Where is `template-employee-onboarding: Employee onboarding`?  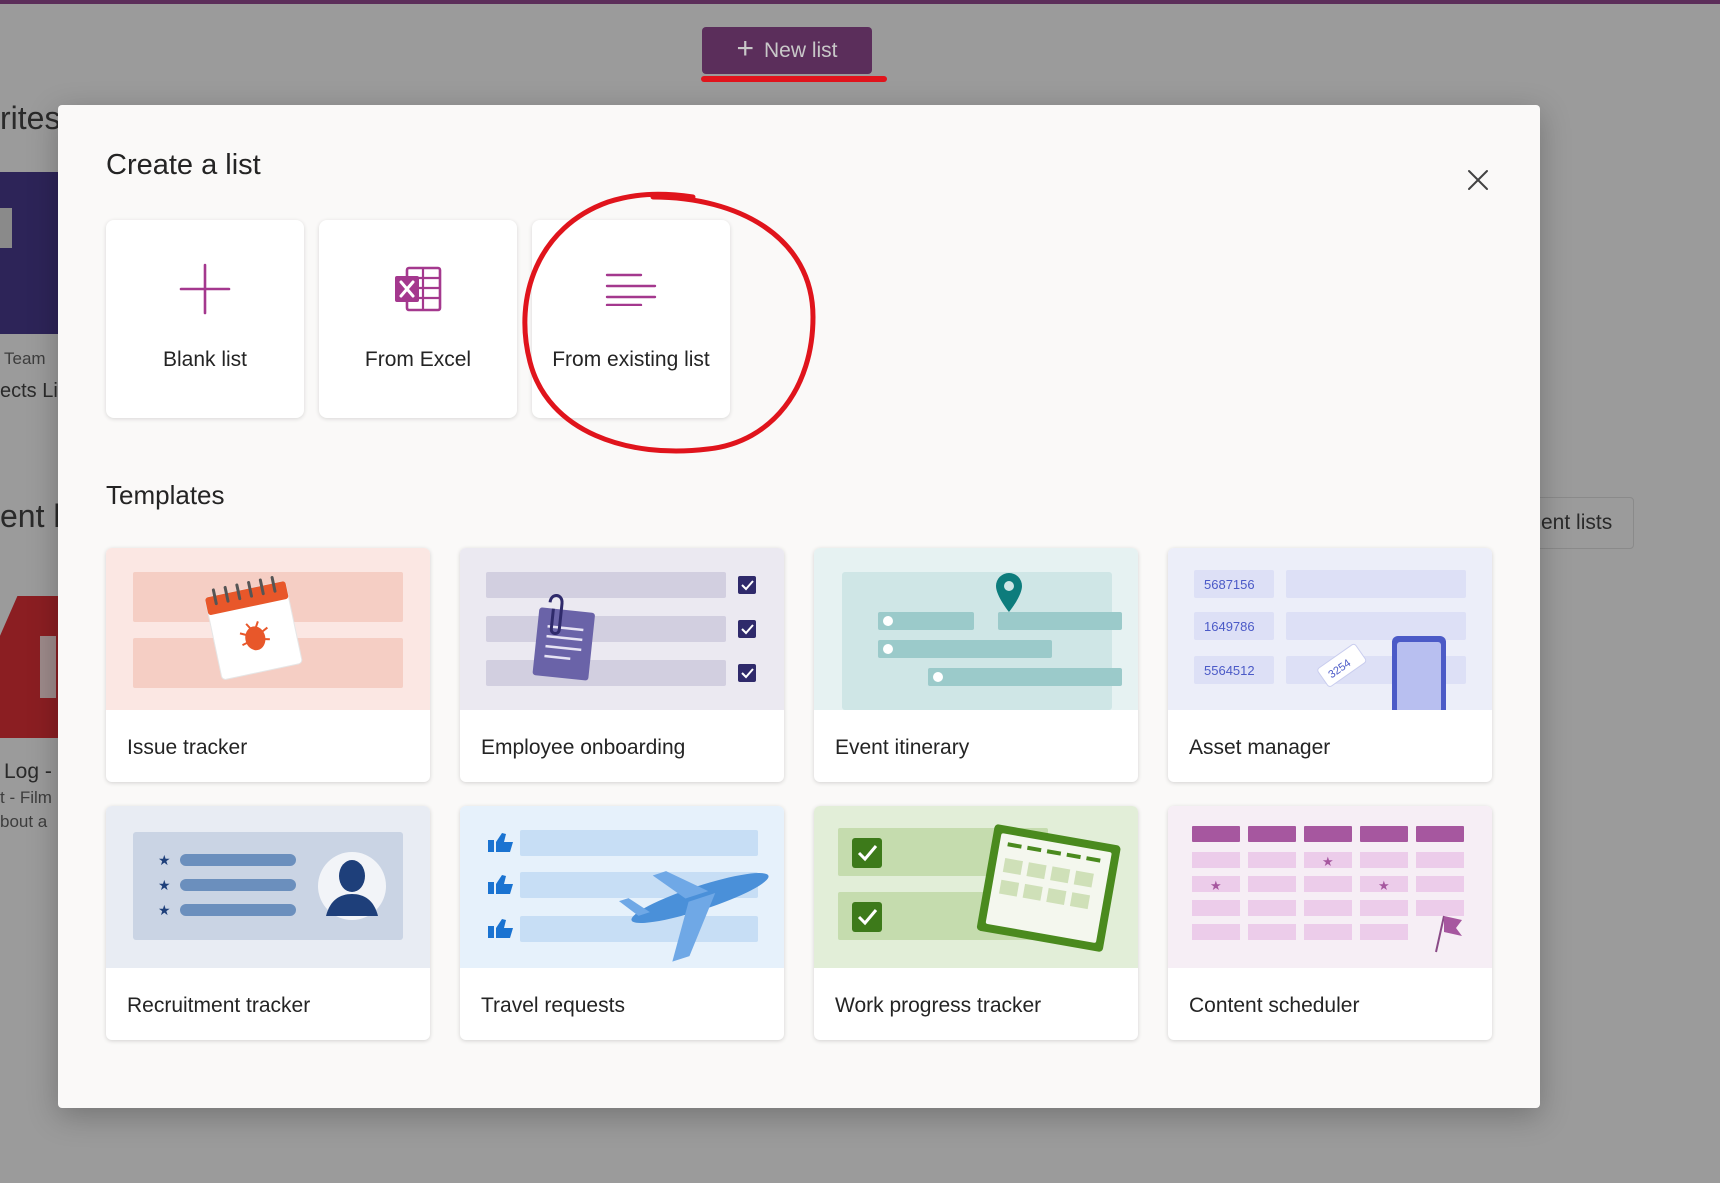 template-employee-onboarding: Employee onboarding is located at coordinates (622, 665).